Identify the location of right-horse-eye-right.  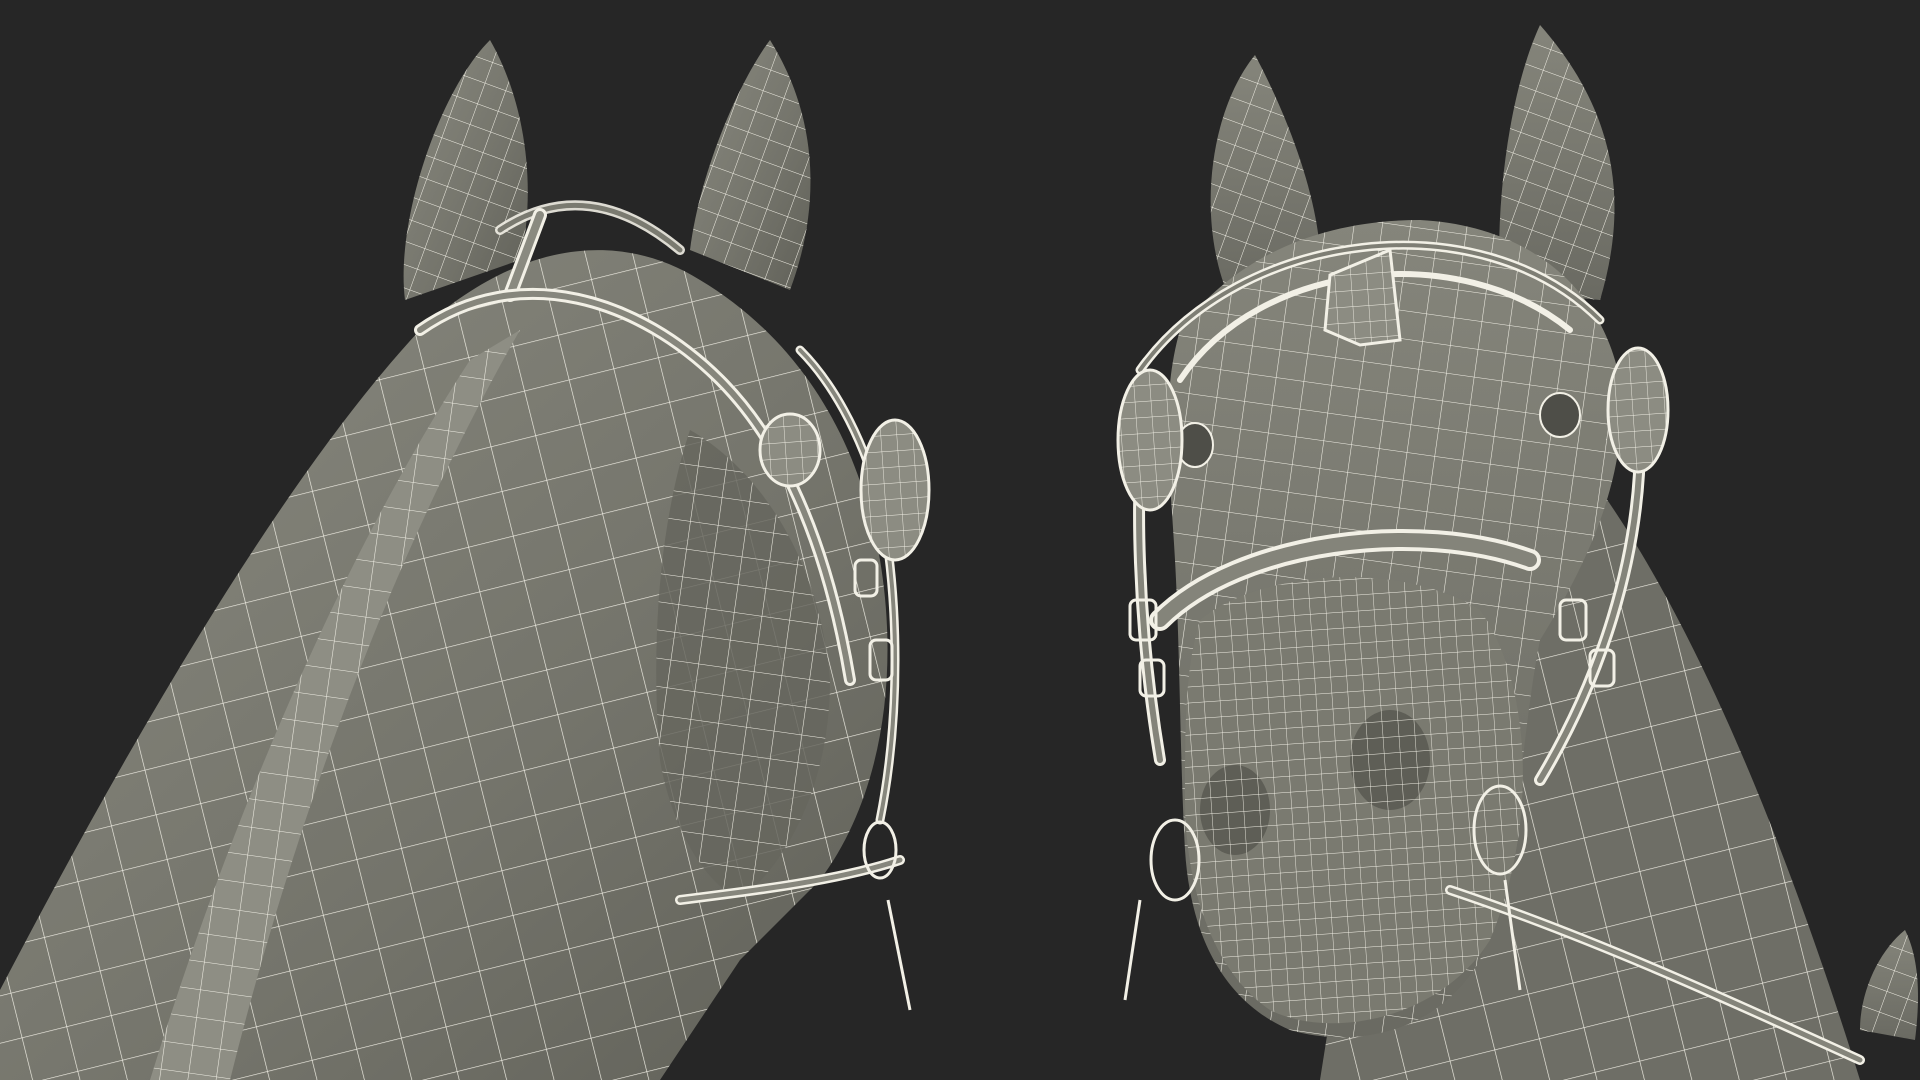
(1560, 415).